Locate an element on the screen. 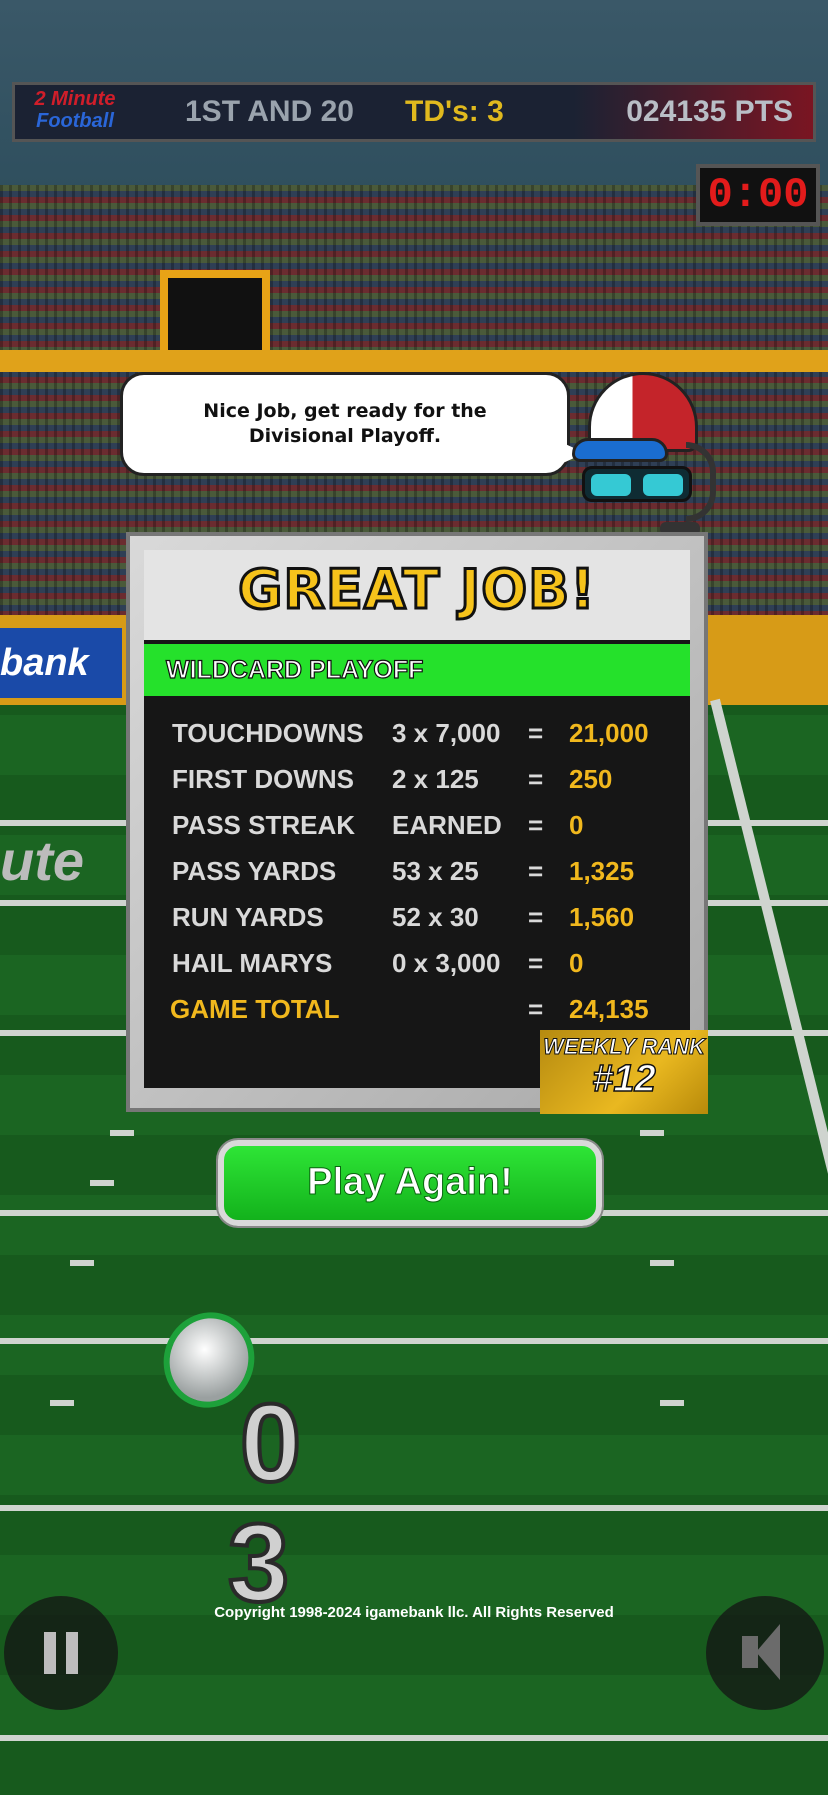 The width and height of the screenshot is (828, 1795). row-label: FIRST DOWNS is located at coordinates (263, 779).